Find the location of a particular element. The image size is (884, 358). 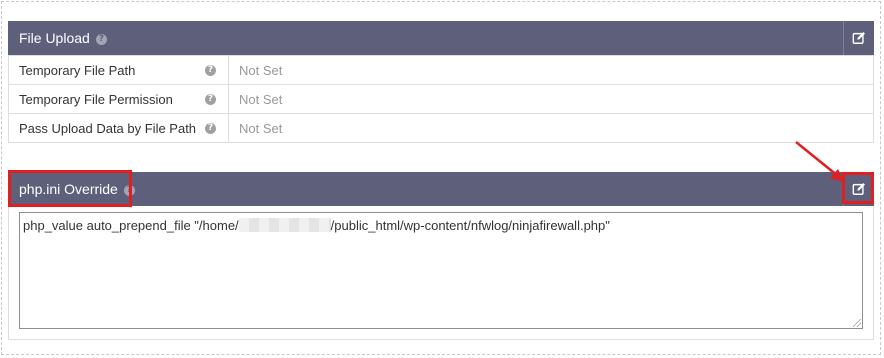

highlight-box-title is located at coordinates (70, 188).